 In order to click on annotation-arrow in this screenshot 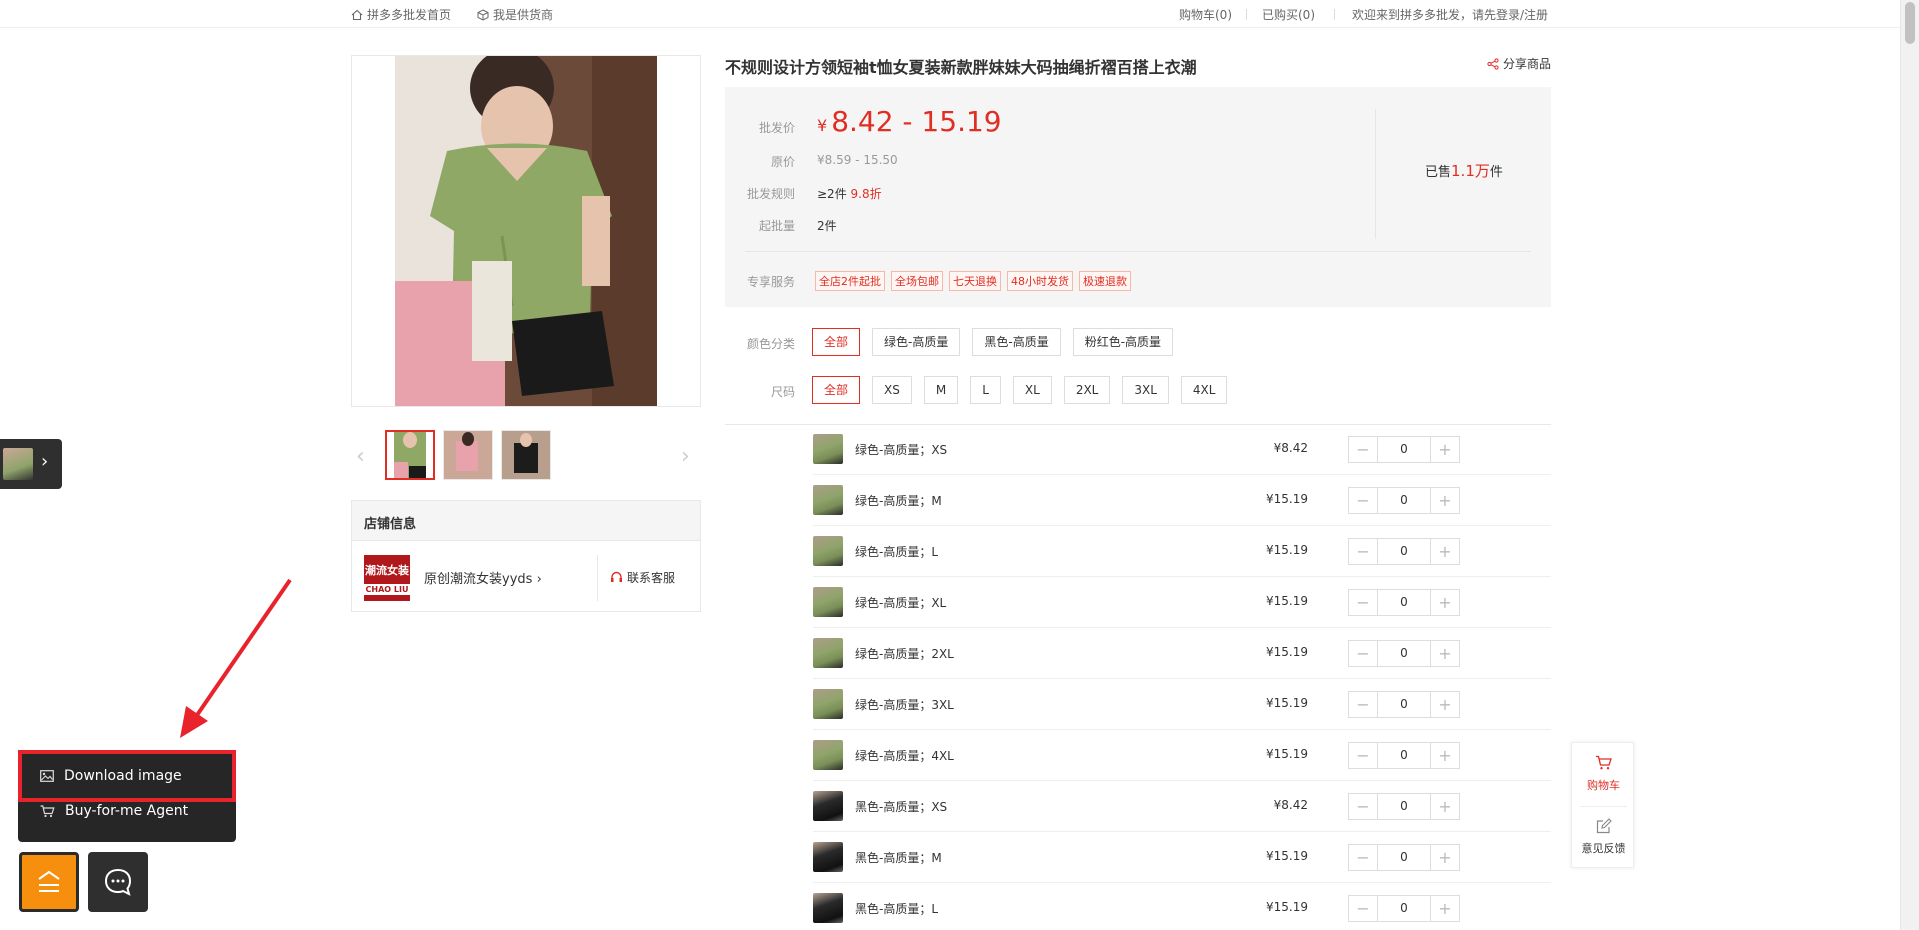, I will do `click(236, 658)`.